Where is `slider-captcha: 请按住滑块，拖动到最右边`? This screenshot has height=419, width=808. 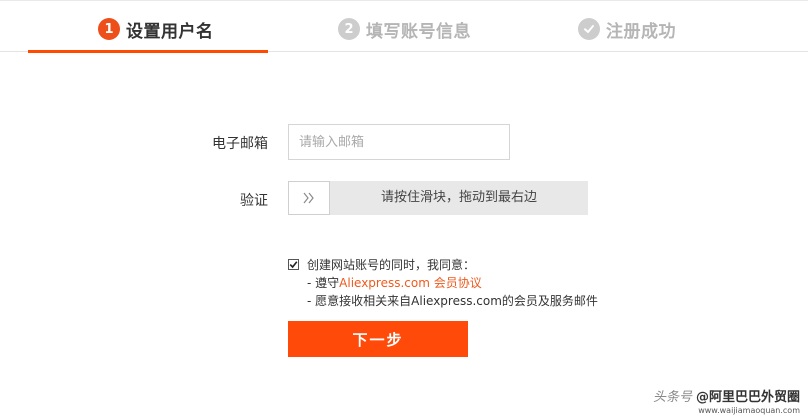 slider-captcha: 请按住滑块，拖动到最右边 is located at coordinates (438, 198).